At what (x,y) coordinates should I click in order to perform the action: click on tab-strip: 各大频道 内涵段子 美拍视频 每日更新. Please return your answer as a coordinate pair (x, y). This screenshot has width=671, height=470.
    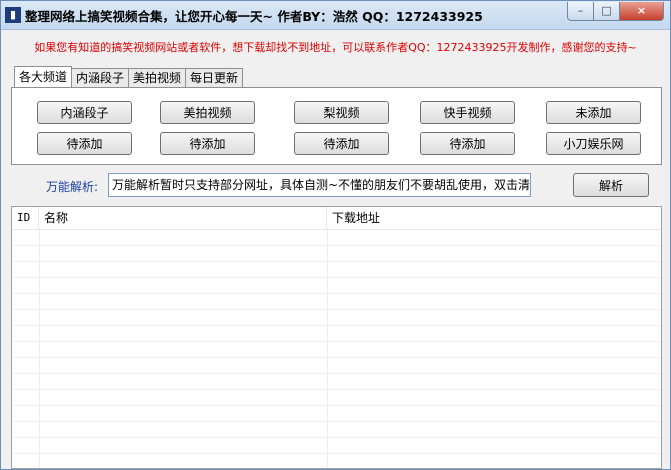
    Looking at the image, I should click on (129, 76).